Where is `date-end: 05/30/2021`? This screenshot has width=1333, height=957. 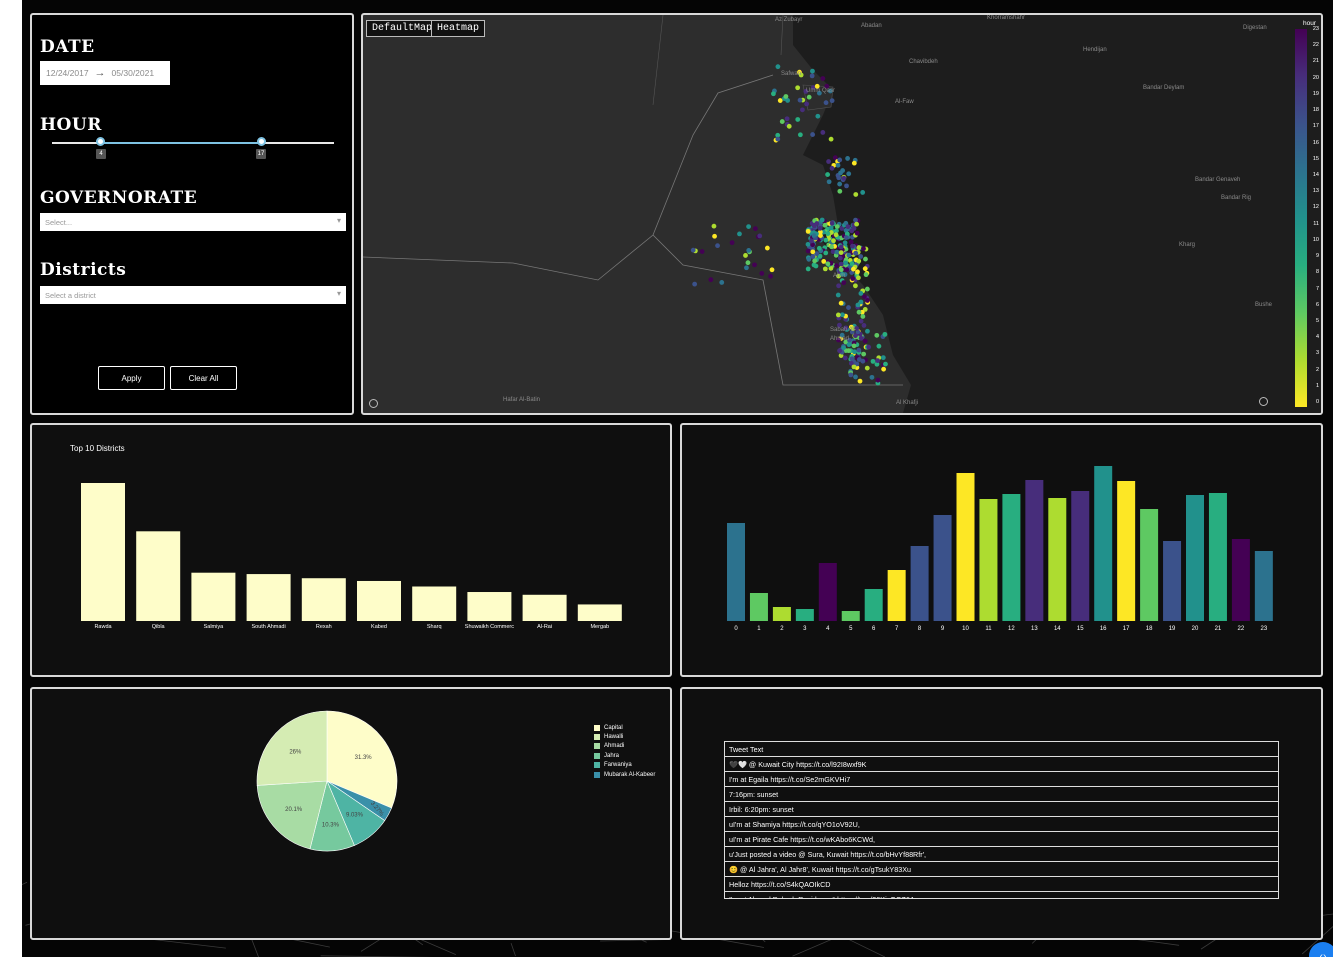 date-end: 05/30/2021 is located at coordinates (133, 73).